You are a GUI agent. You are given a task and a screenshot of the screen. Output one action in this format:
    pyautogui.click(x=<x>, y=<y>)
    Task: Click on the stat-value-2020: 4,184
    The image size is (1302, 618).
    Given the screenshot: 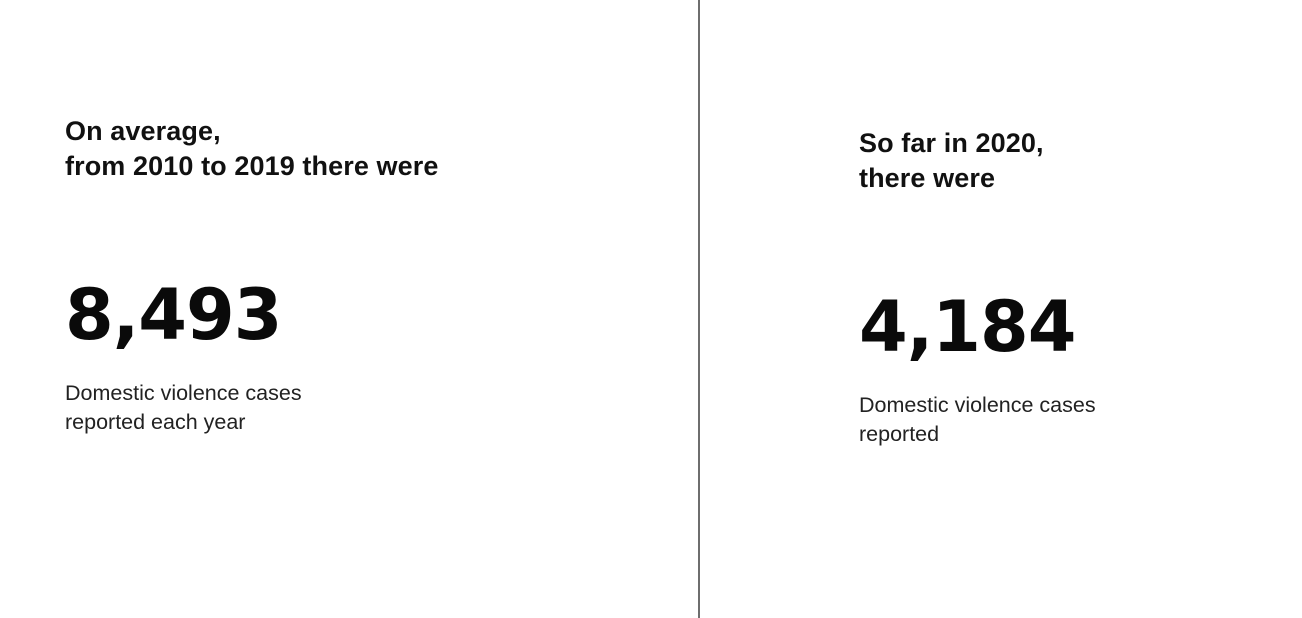 What is the action you would take?
    pyautogui.click(x=967, y=327)
    